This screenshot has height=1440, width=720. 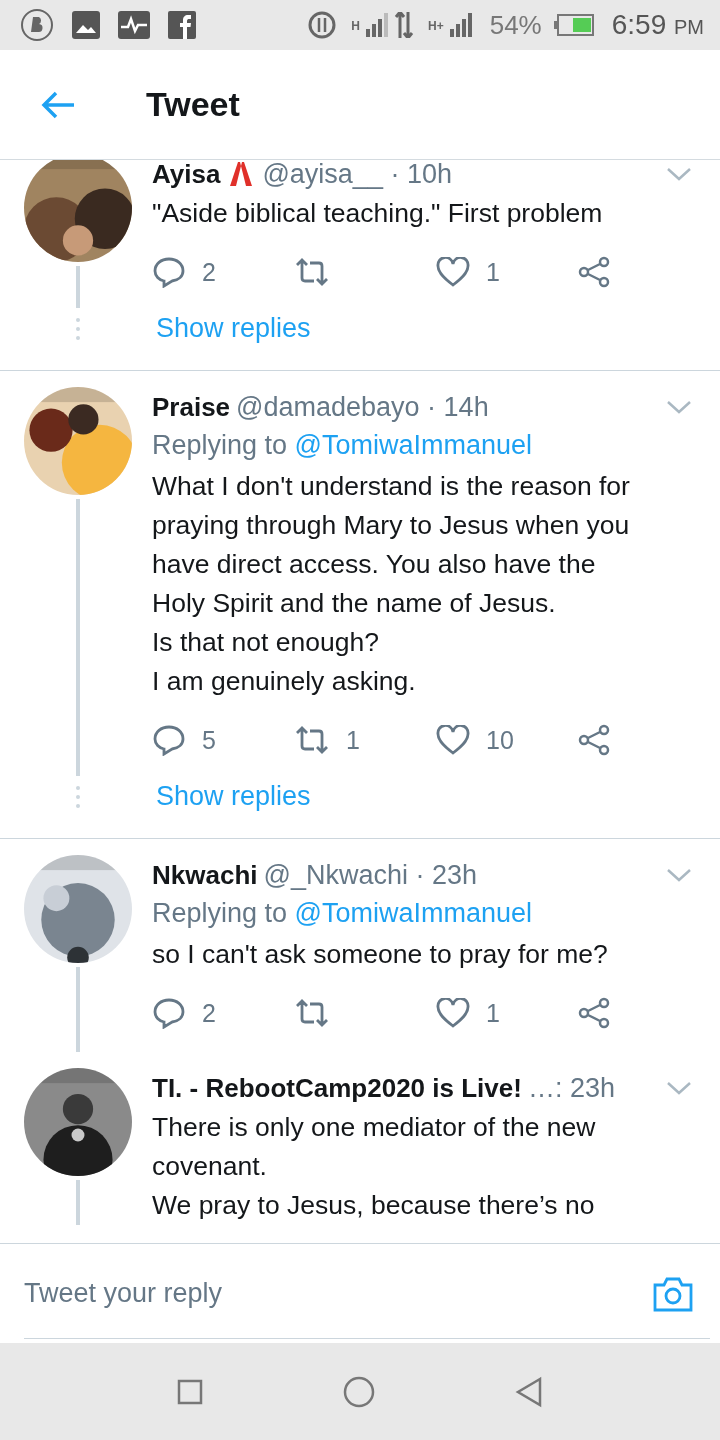 What do you see at coordinates (380, 954) in the screenshot?
I see `tweet-text: so I can't ask someone to pray for me?` at bounding box center [380, 954].